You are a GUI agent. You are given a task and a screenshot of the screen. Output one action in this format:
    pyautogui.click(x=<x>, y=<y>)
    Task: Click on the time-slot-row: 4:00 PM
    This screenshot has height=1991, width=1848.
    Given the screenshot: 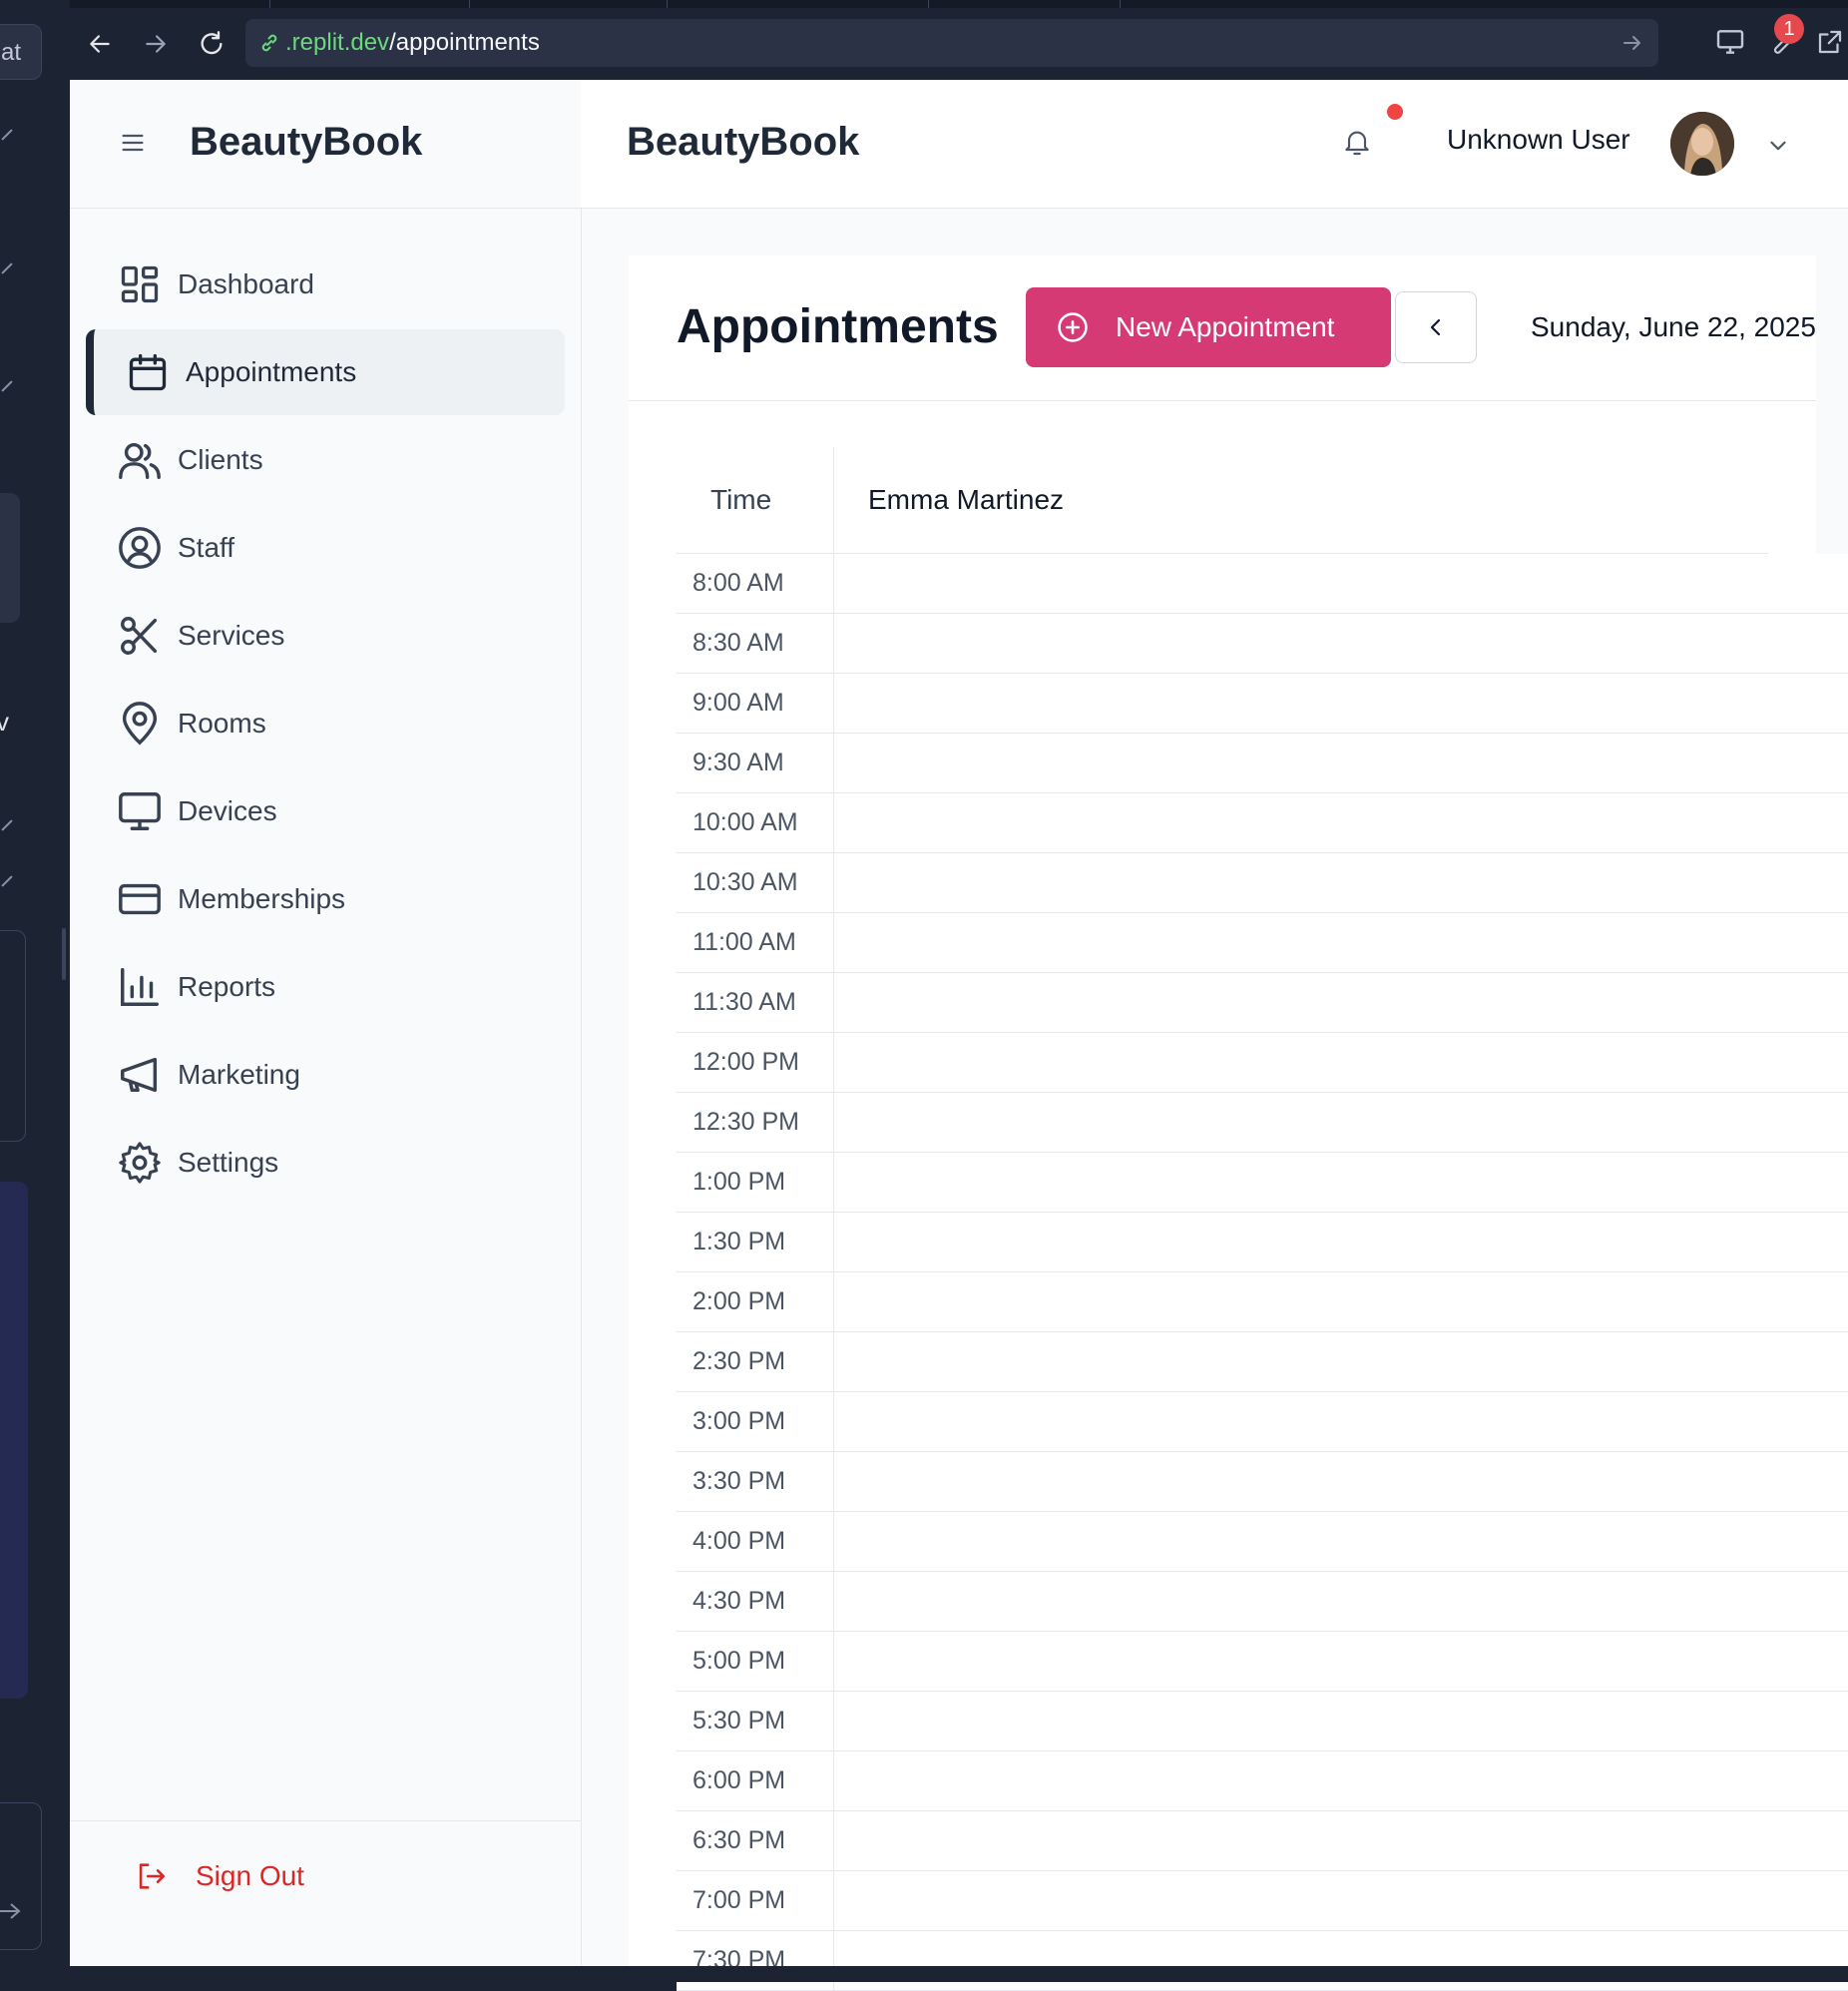 What is the action you would take?
    pyautogui.click(x=1263, y=1542)
    